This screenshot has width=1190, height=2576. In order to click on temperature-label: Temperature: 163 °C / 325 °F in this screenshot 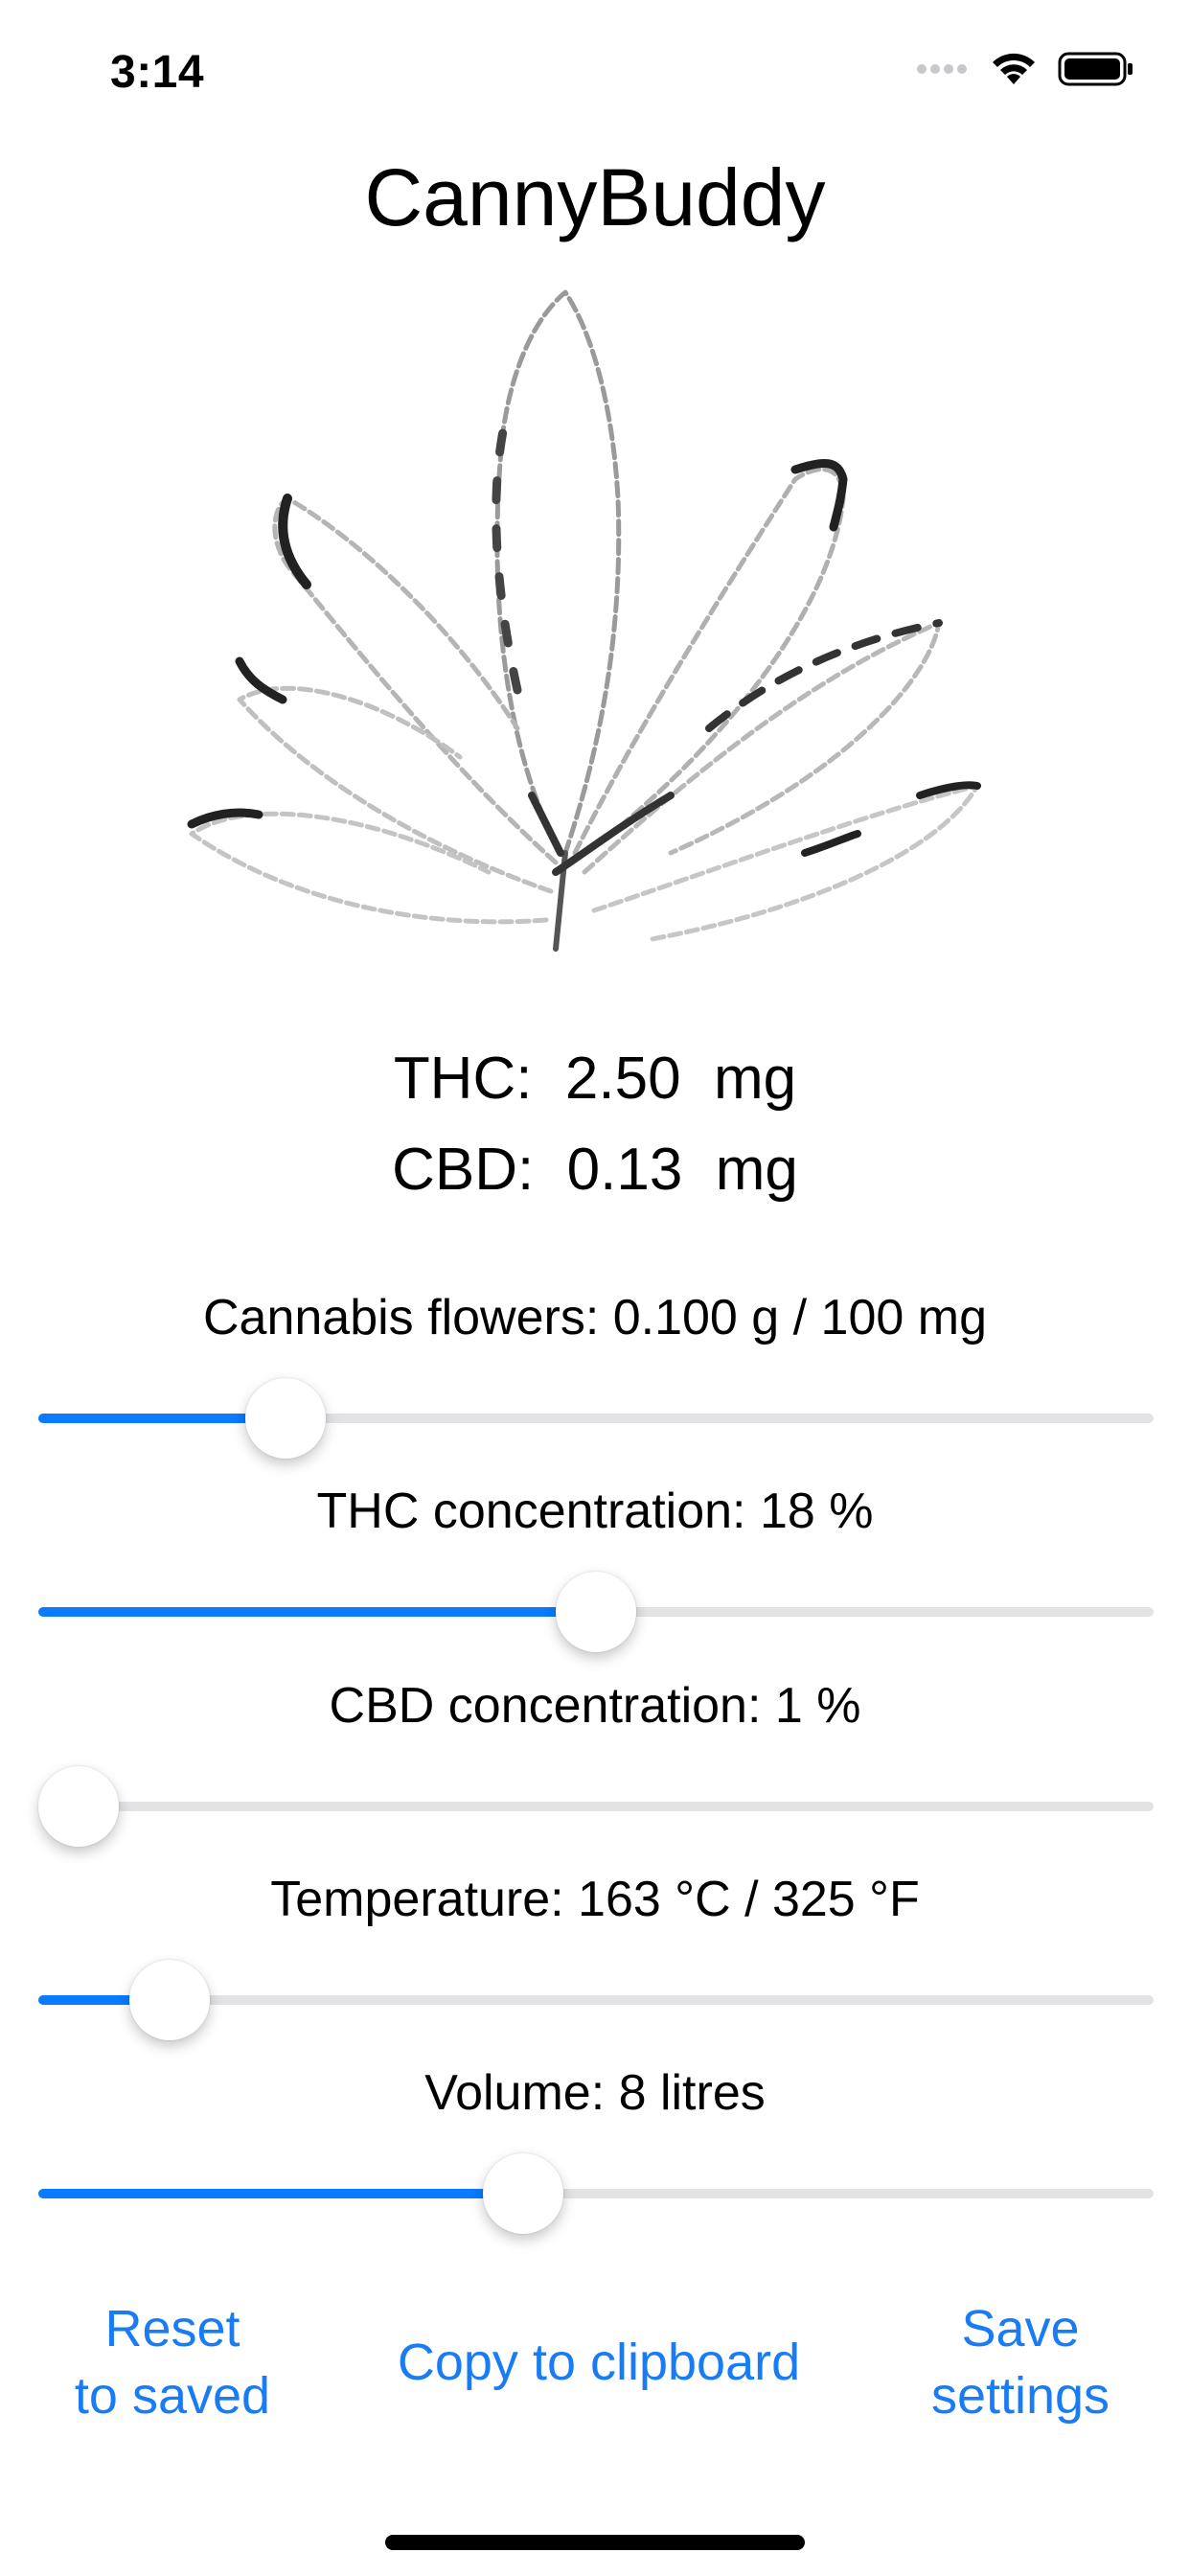, I will do `click(595, 1899)`.